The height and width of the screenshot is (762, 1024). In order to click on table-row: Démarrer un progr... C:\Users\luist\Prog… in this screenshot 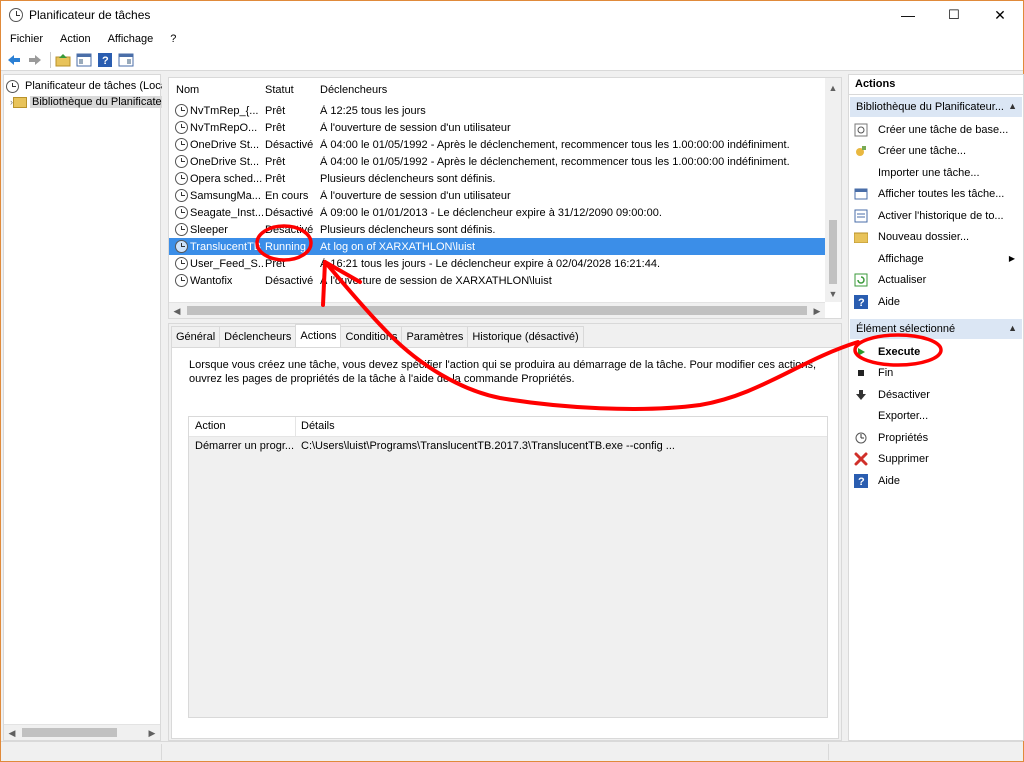, I will do `click(508, 447)`.